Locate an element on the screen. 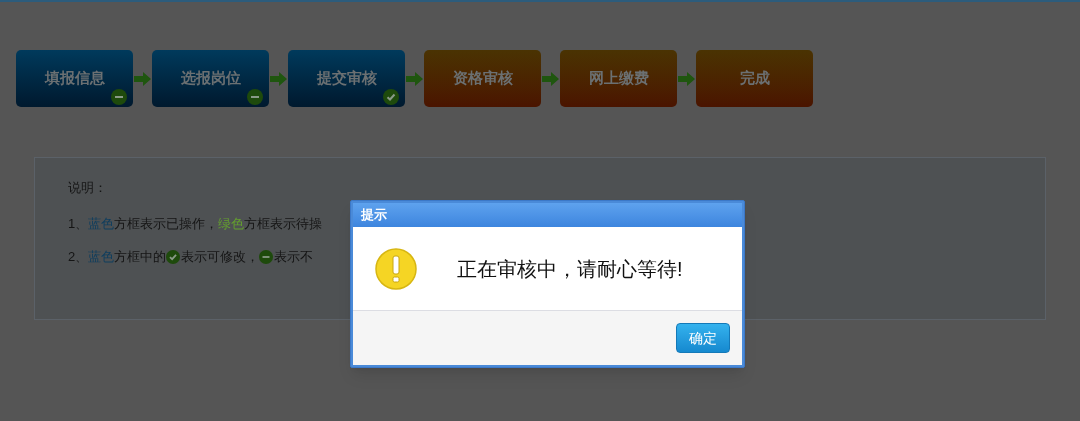 Image resolution: width=1080 pixels, height=421 pixels. step-box: 提交审核 is located at coordinates (346, 78).